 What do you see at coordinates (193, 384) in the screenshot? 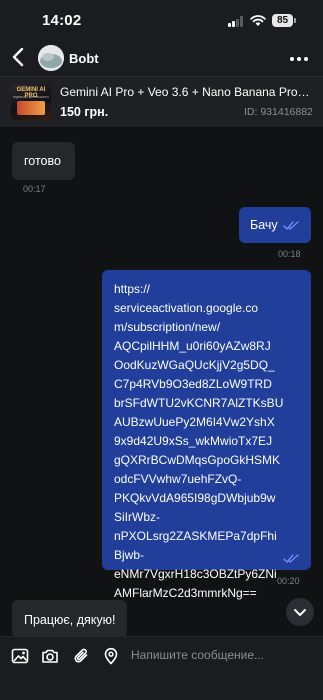
I see `link-line: C7p4RVb9O3ed8ZLoW9TRD` at bounding box center [193, 384].